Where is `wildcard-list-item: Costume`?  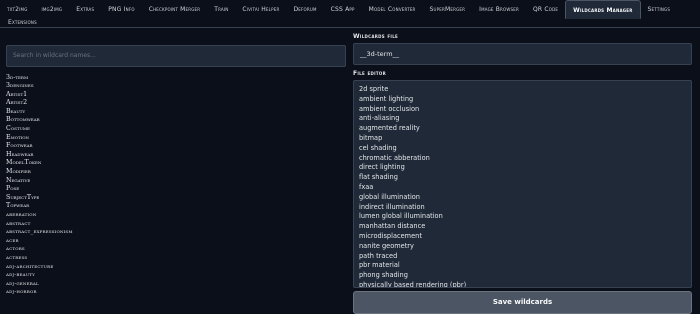 wildcard-list-item: Costume is located at coordinates (176, 129).